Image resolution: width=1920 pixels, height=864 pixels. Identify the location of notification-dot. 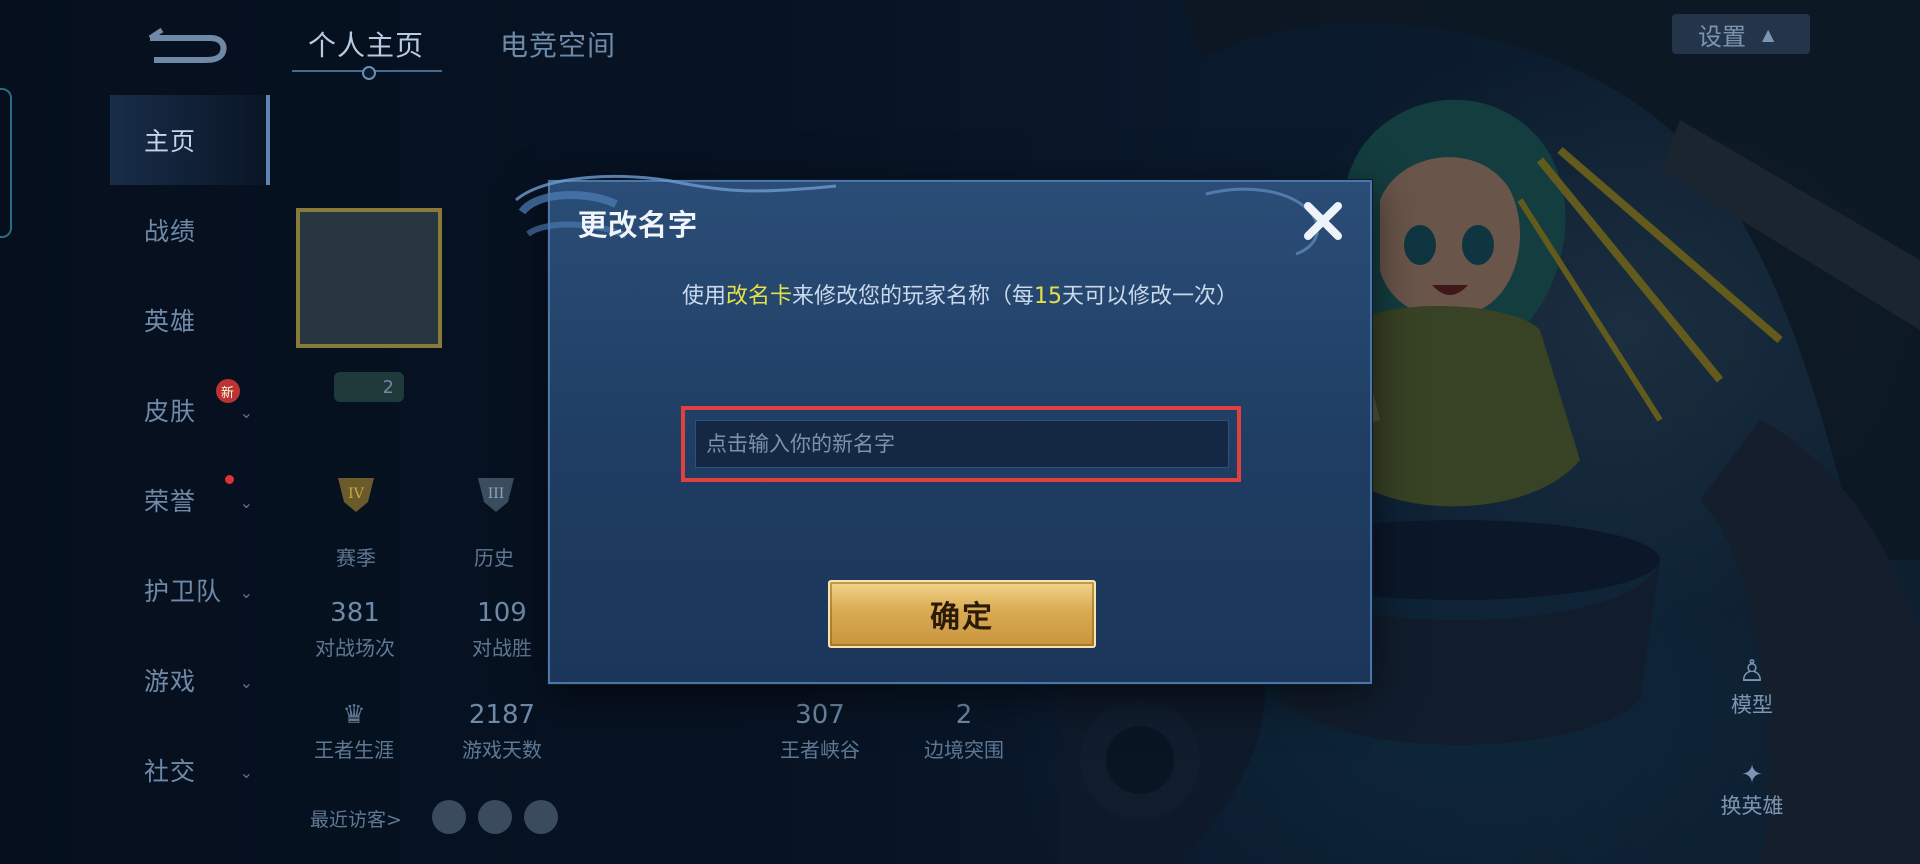
(229, 479).